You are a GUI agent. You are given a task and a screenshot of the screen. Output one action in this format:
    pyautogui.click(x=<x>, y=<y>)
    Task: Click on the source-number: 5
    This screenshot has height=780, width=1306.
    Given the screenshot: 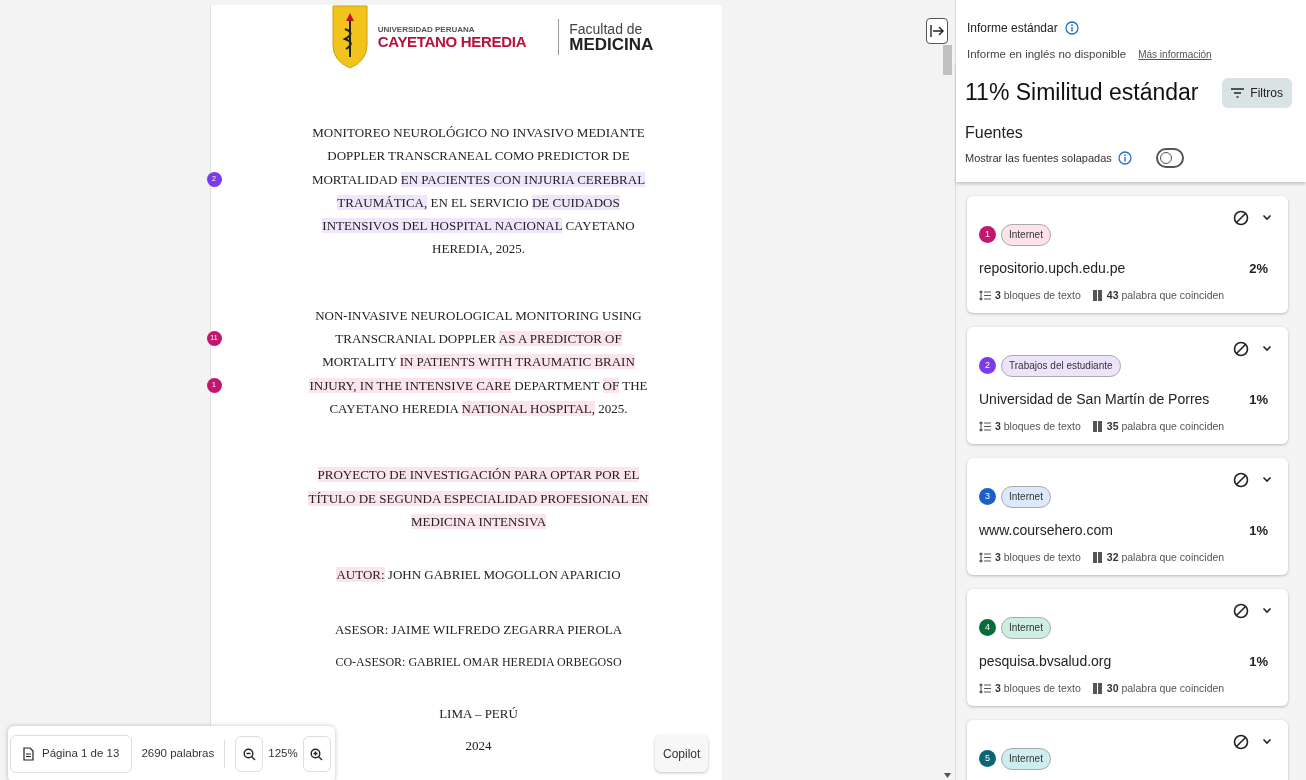 What is the action you would take?
    pyautogui.click(x=987, y=759)
    